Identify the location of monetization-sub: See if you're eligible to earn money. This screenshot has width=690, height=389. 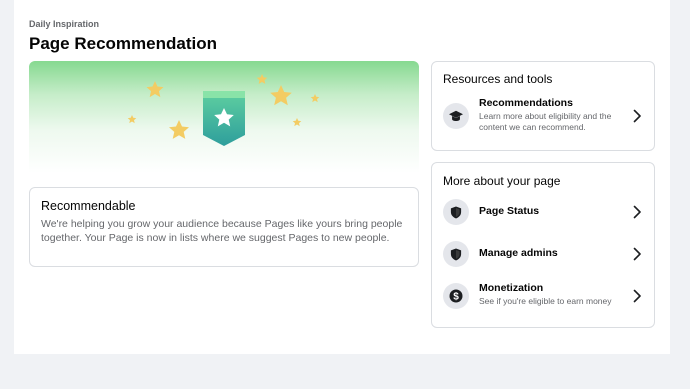
(545, 301).